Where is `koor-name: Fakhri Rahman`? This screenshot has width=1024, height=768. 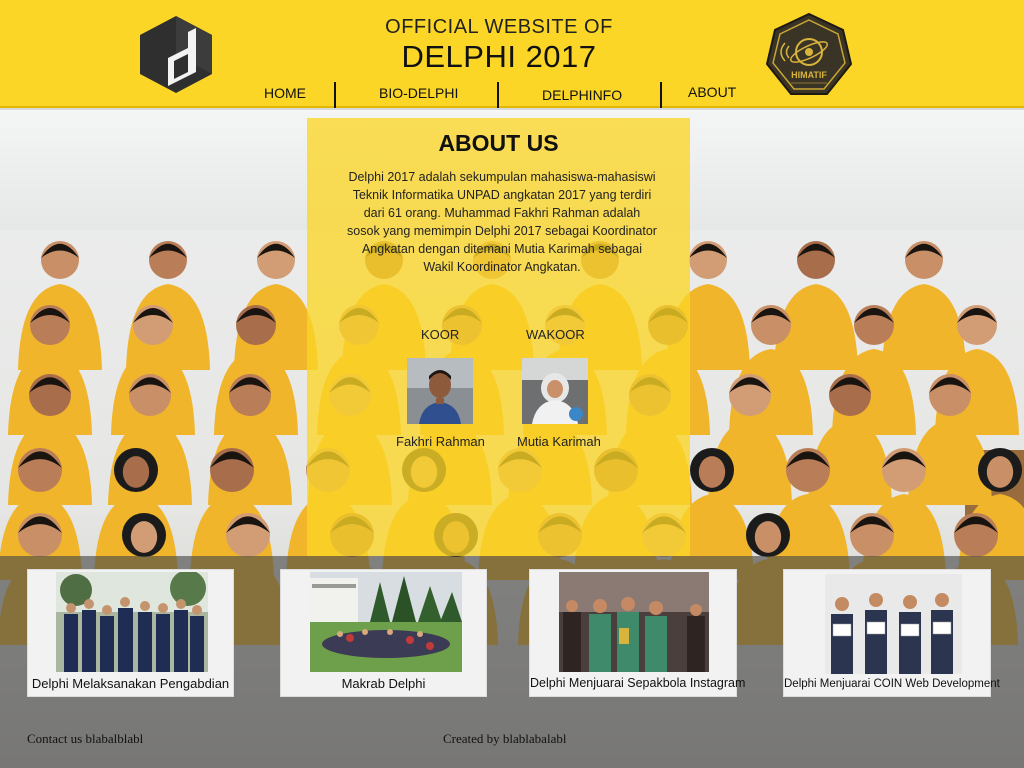
koor-name: Fakhri Rahman is located at coordinates (440, 441).